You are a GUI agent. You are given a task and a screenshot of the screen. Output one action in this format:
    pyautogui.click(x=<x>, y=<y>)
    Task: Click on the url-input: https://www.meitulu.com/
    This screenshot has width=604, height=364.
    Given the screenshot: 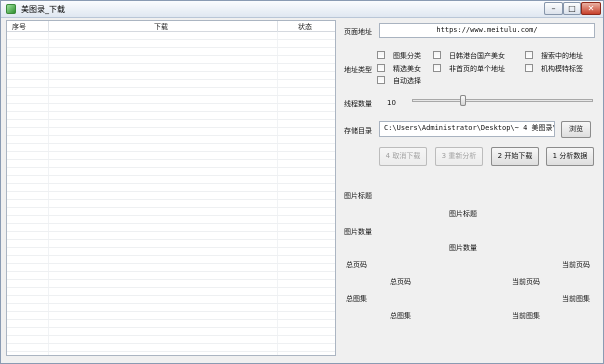 What is the action you would take?
    pyautogui.click(x=487, y=30)
    